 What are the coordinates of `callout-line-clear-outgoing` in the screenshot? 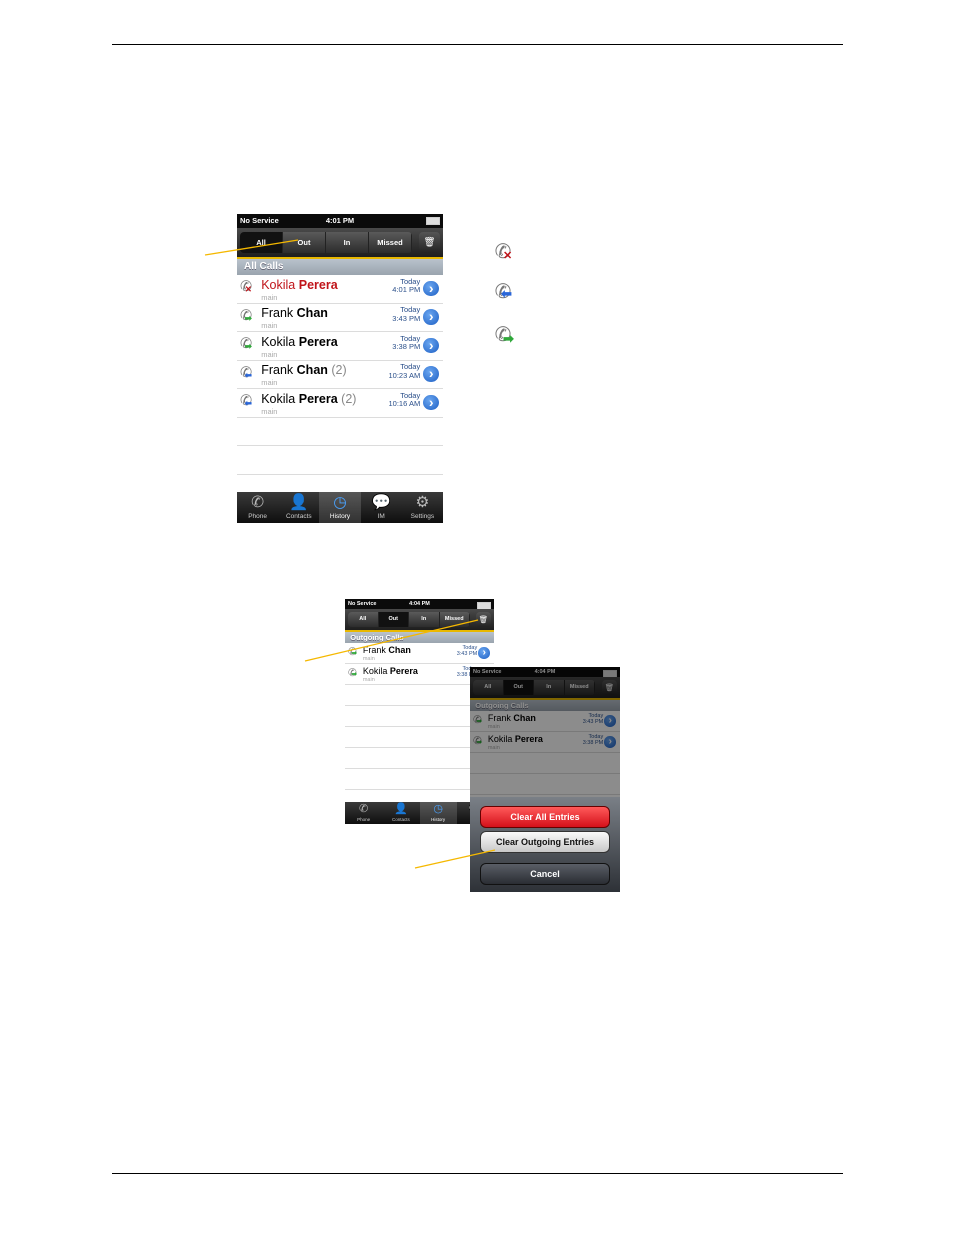 It's located at (455, 859).